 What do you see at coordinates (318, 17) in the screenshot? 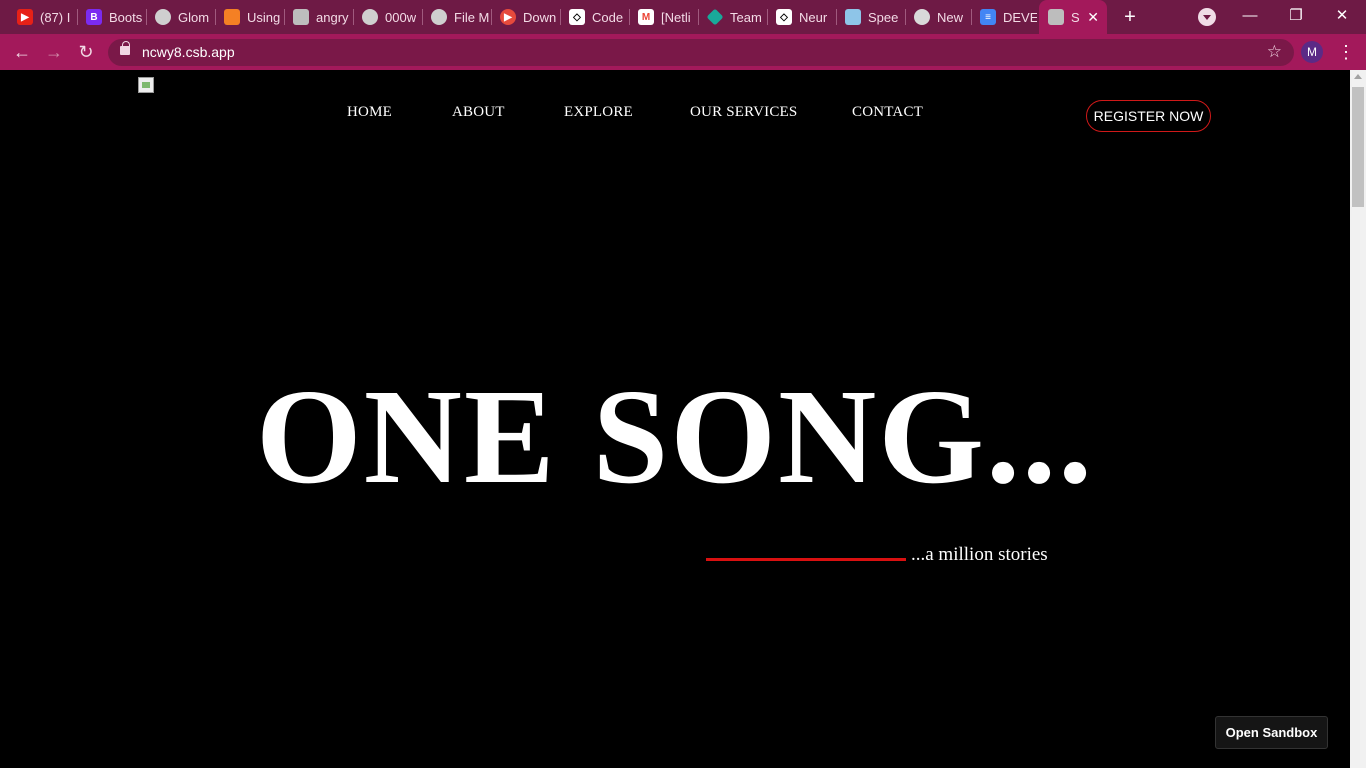
I see `browser-tab: angry` at bounding box center [318, 17].